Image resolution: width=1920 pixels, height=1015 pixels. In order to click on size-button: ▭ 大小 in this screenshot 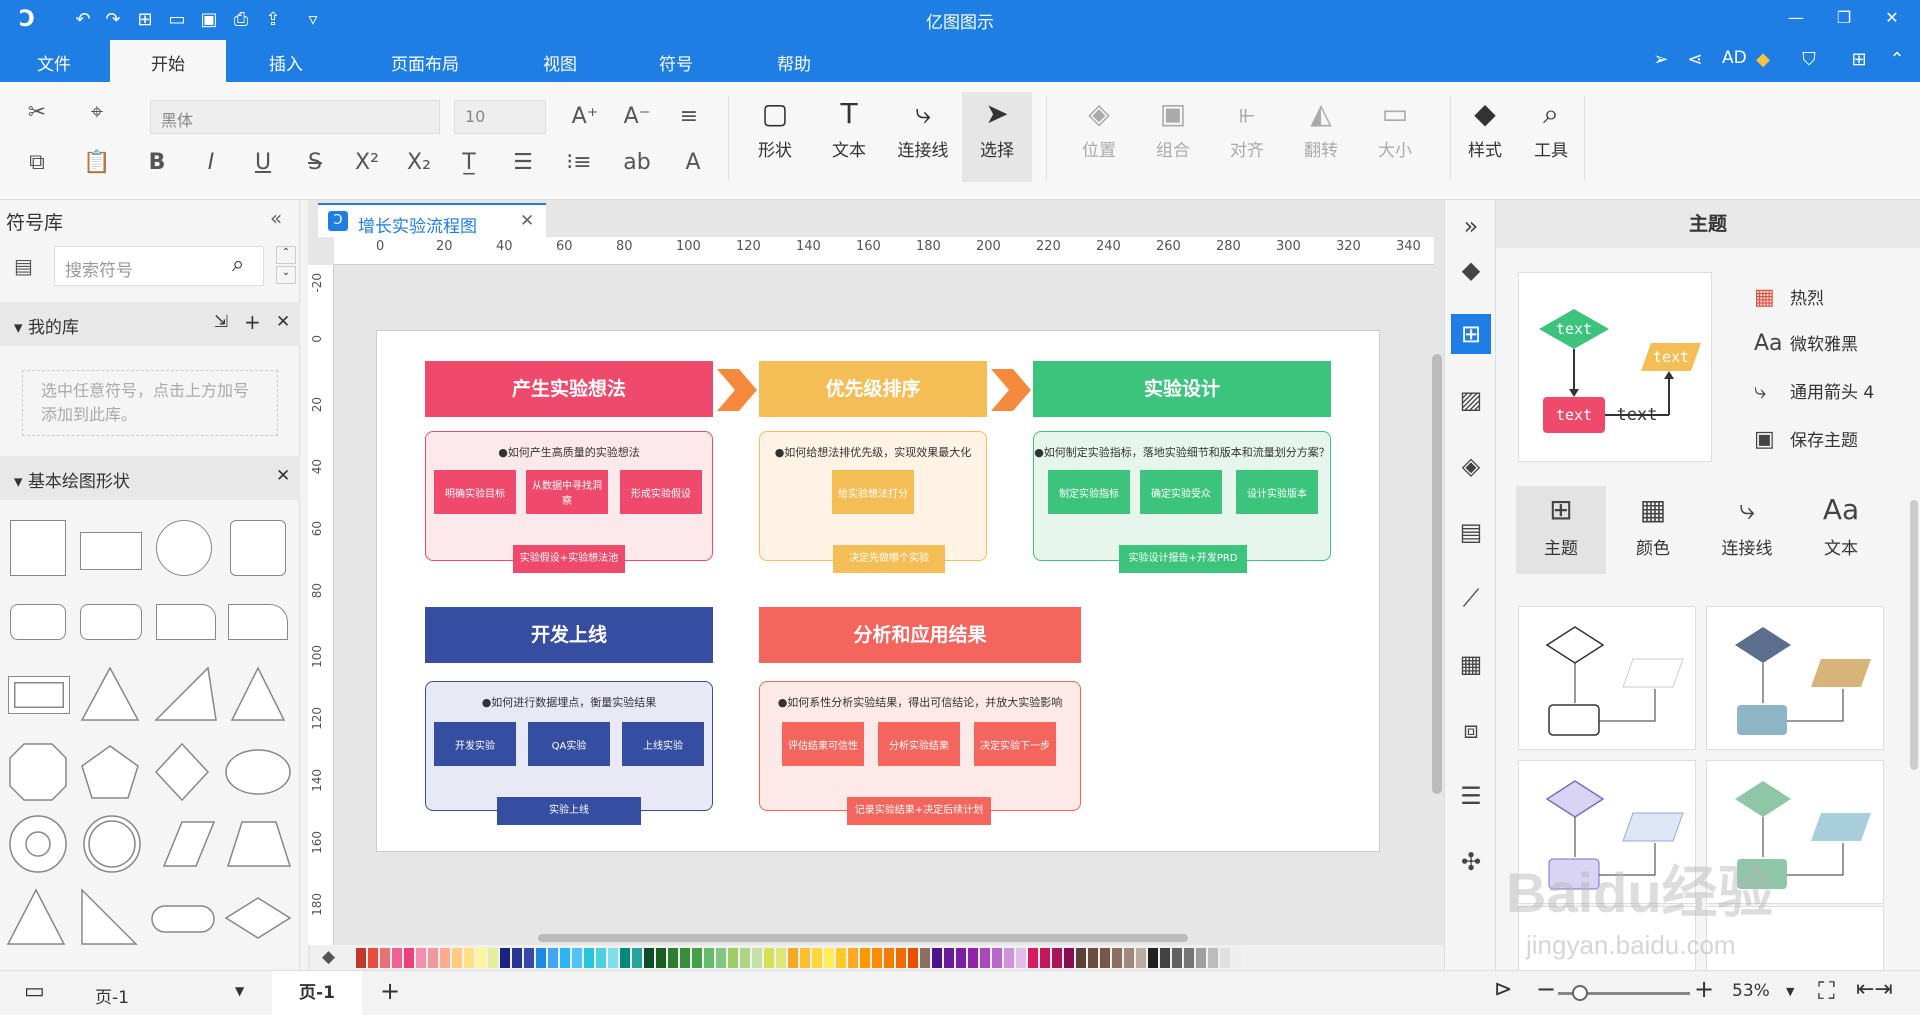, I will do `click(1395, 137)`.